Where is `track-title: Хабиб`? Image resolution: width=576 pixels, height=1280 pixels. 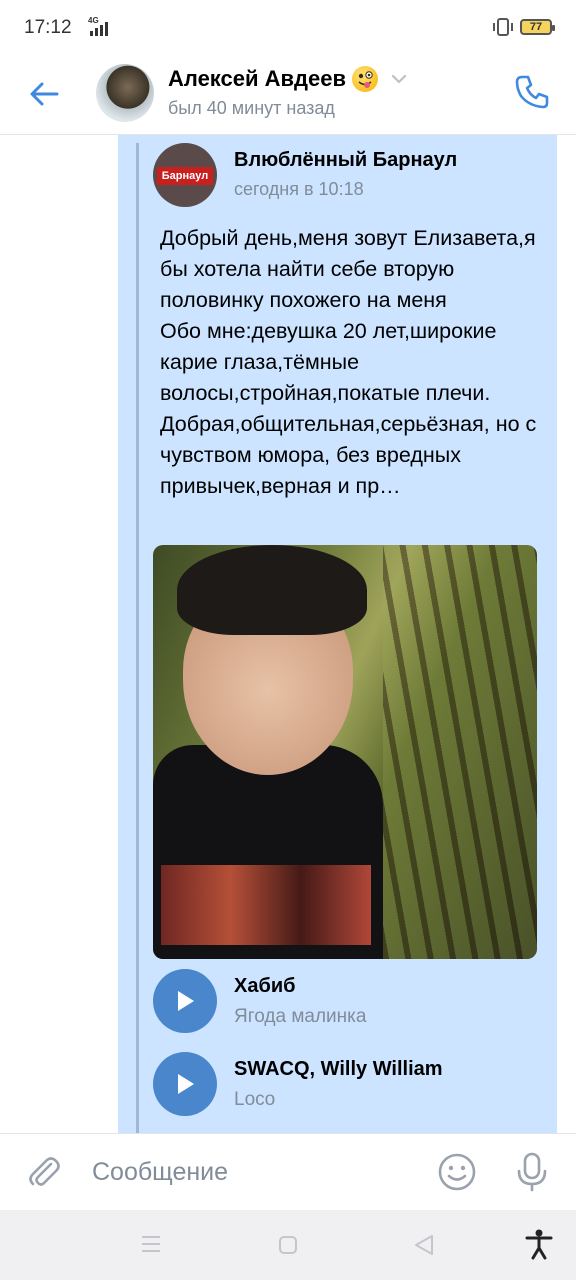
track-title: Хабиб is located at coordinates (265, 986).